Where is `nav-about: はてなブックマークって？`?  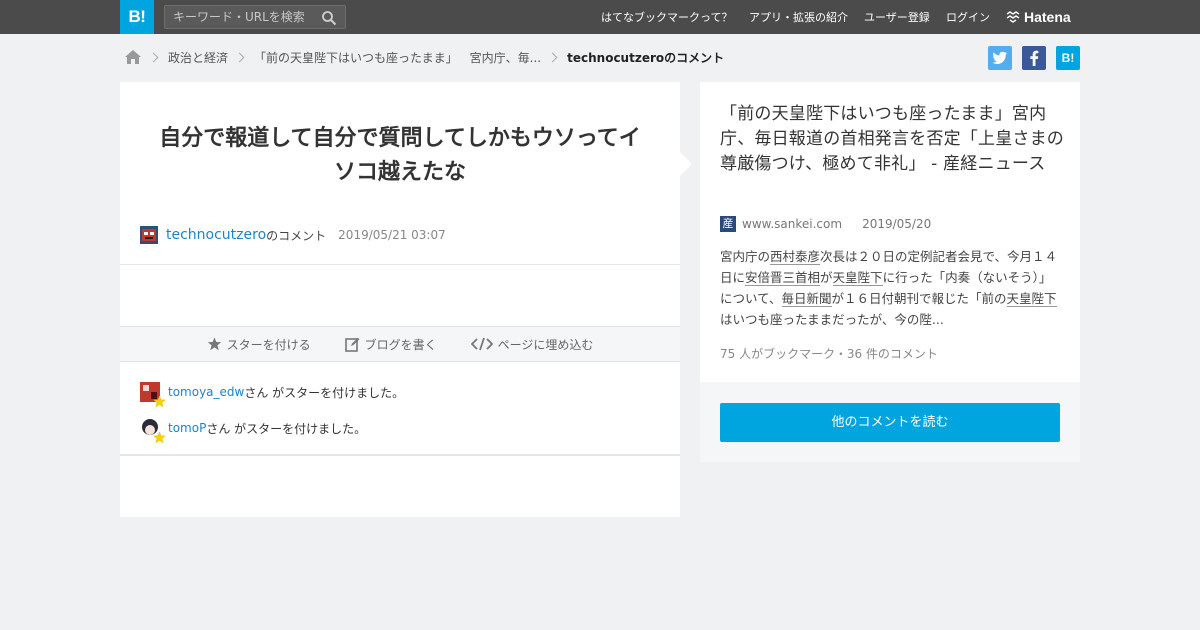
nav-about: はてなブックマークって？ is located at coordinates (666, 17).